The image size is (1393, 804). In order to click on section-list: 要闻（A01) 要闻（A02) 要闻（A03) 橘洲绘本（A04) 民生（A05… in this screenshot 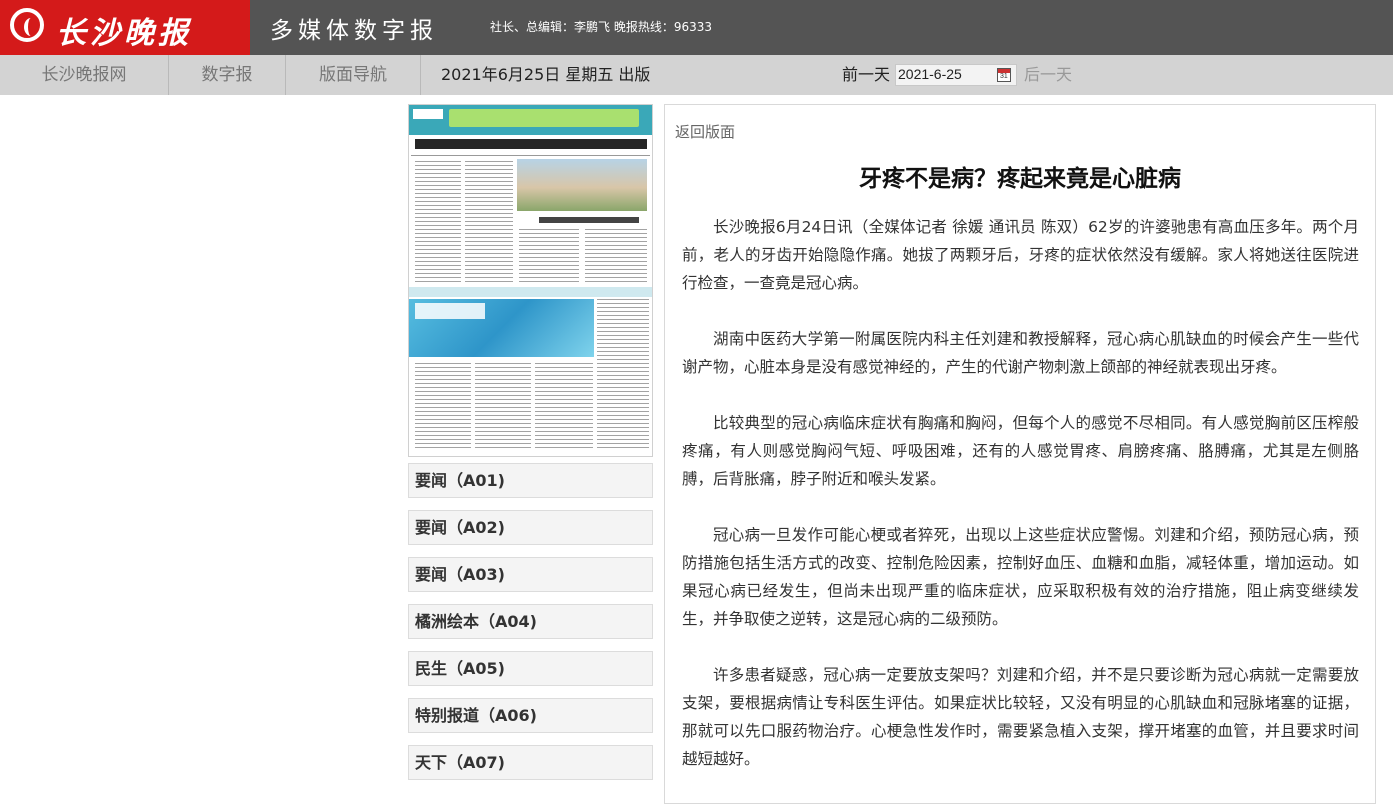, I will do `click(530, 627)`.